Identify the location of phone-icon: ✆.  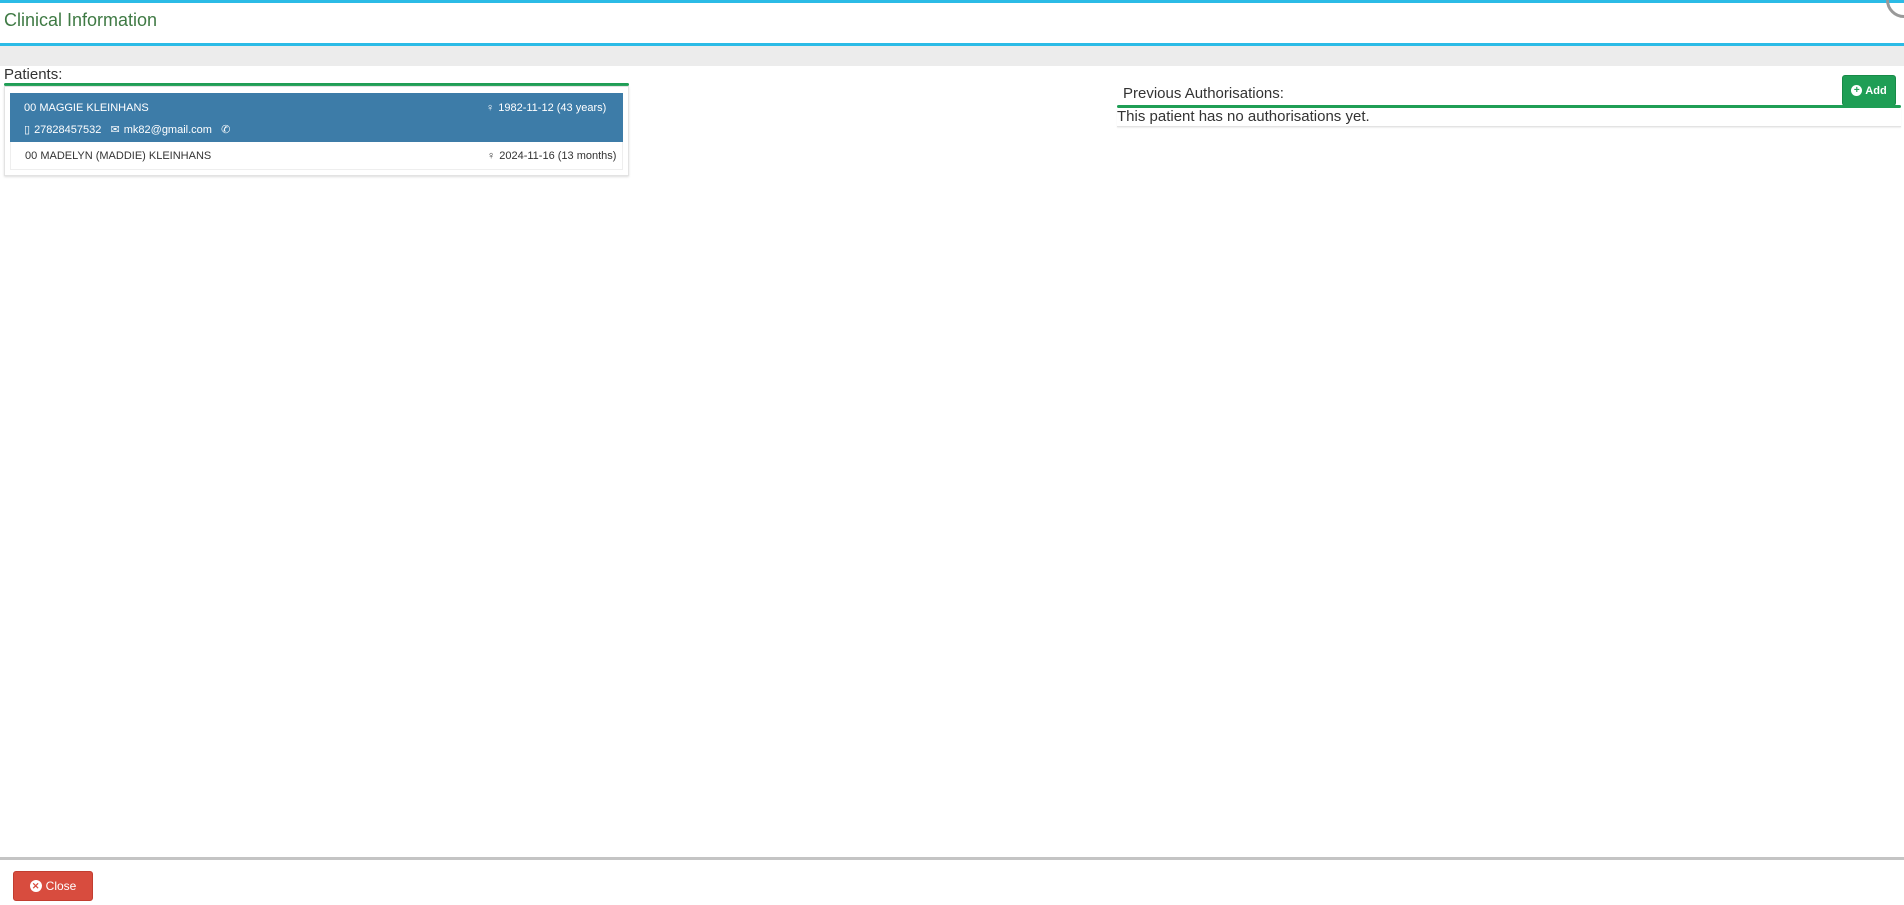
(225, 129).